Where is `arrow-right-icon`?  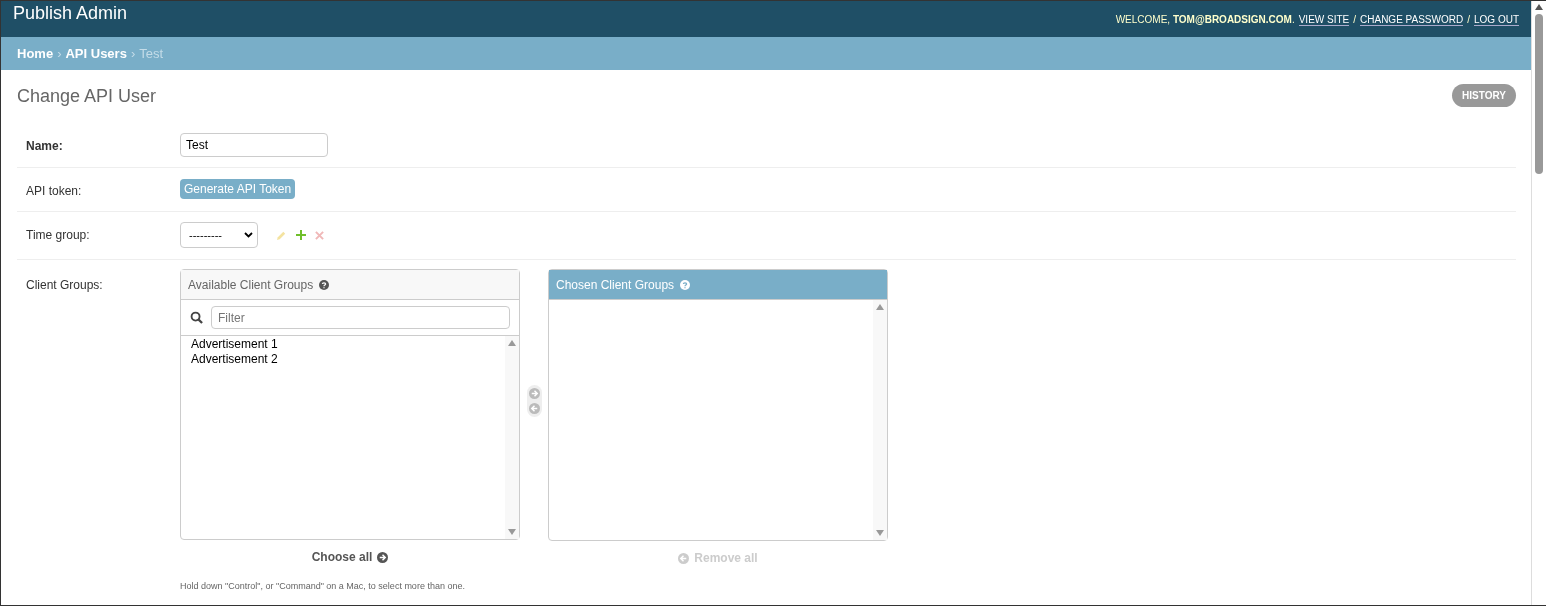
arrow-right-icon is located at coordinates (383, 557).